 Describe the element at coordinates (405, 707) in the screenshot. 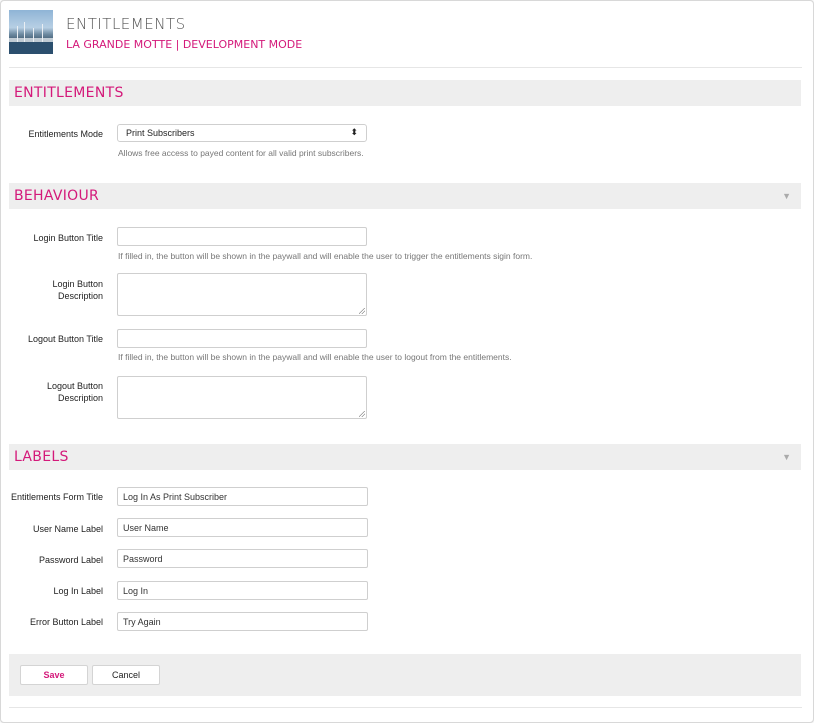

I see `footer-divider` at that location.